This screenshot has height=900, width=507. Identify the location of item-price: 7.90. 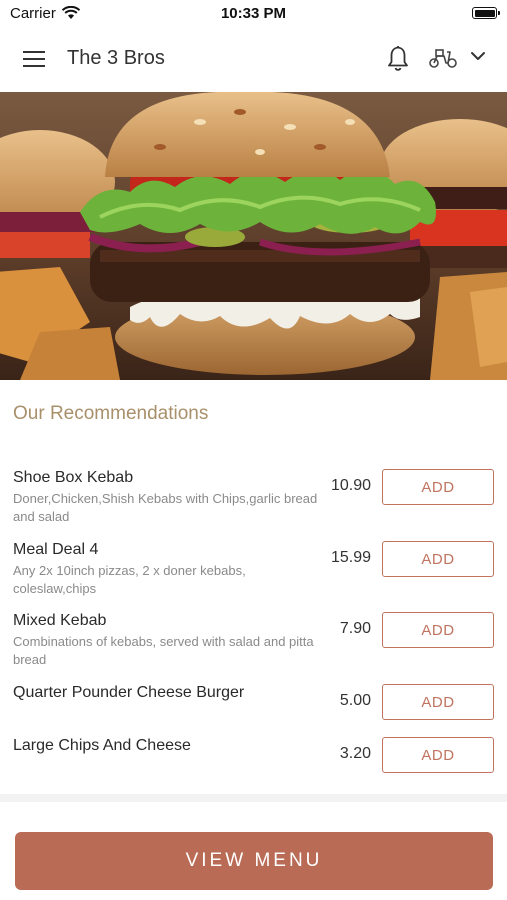
(355, 628).